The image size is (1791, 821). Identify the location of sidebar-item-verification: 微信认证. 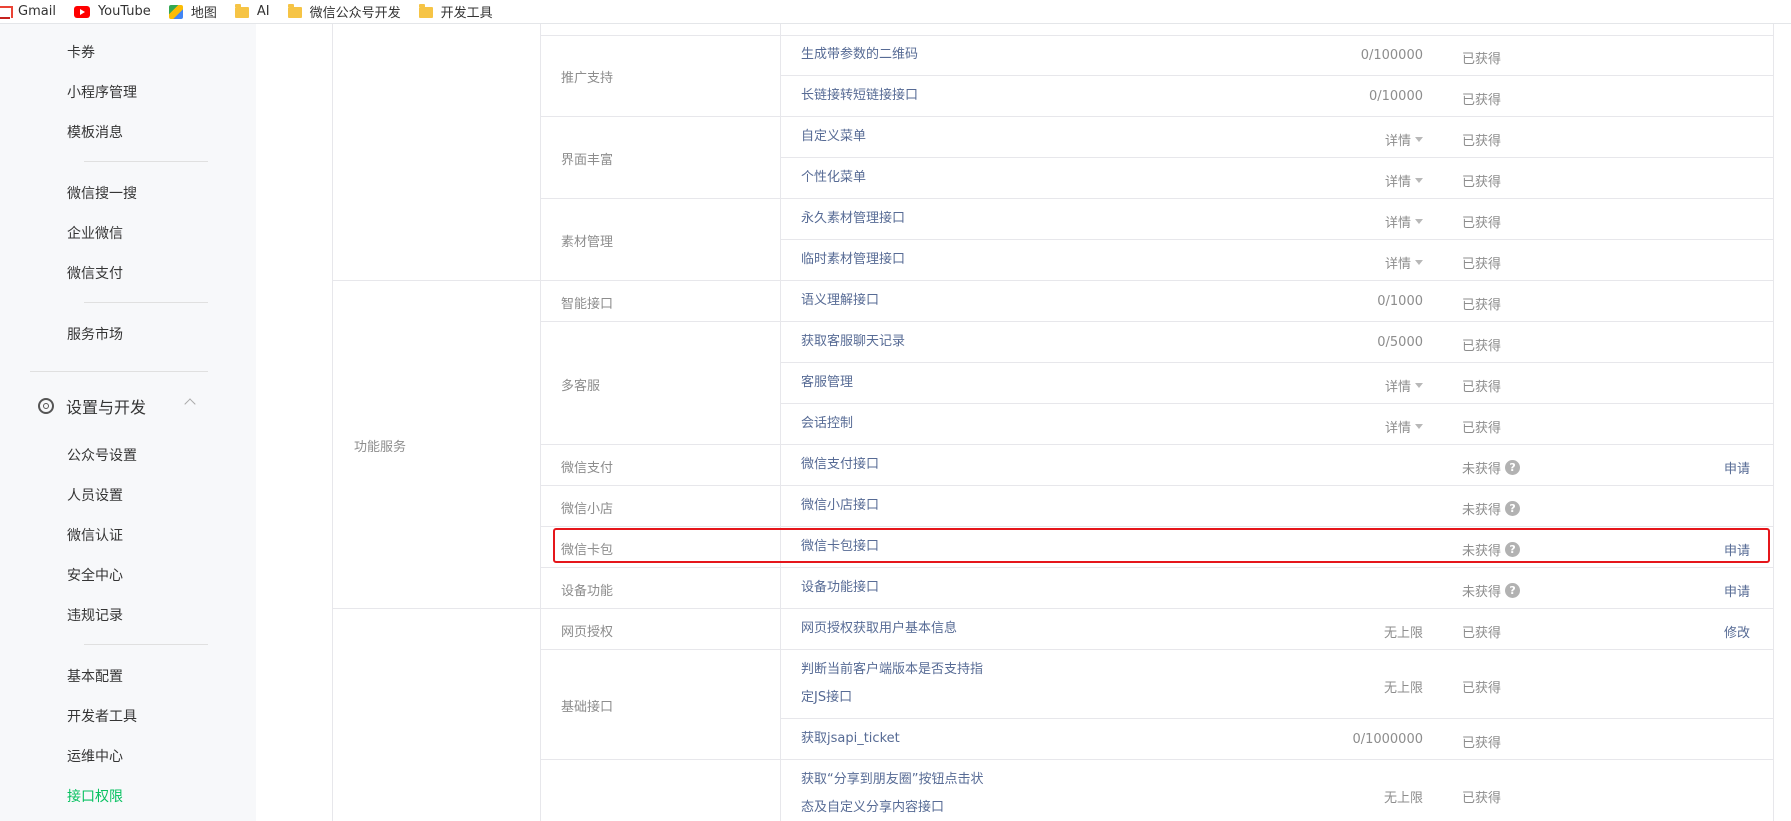
(95, 535).